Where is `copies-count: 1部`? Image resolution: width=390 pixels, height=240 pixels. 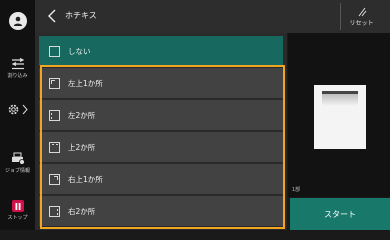
copies-count: 1部 is located at coordinates (296, 190).